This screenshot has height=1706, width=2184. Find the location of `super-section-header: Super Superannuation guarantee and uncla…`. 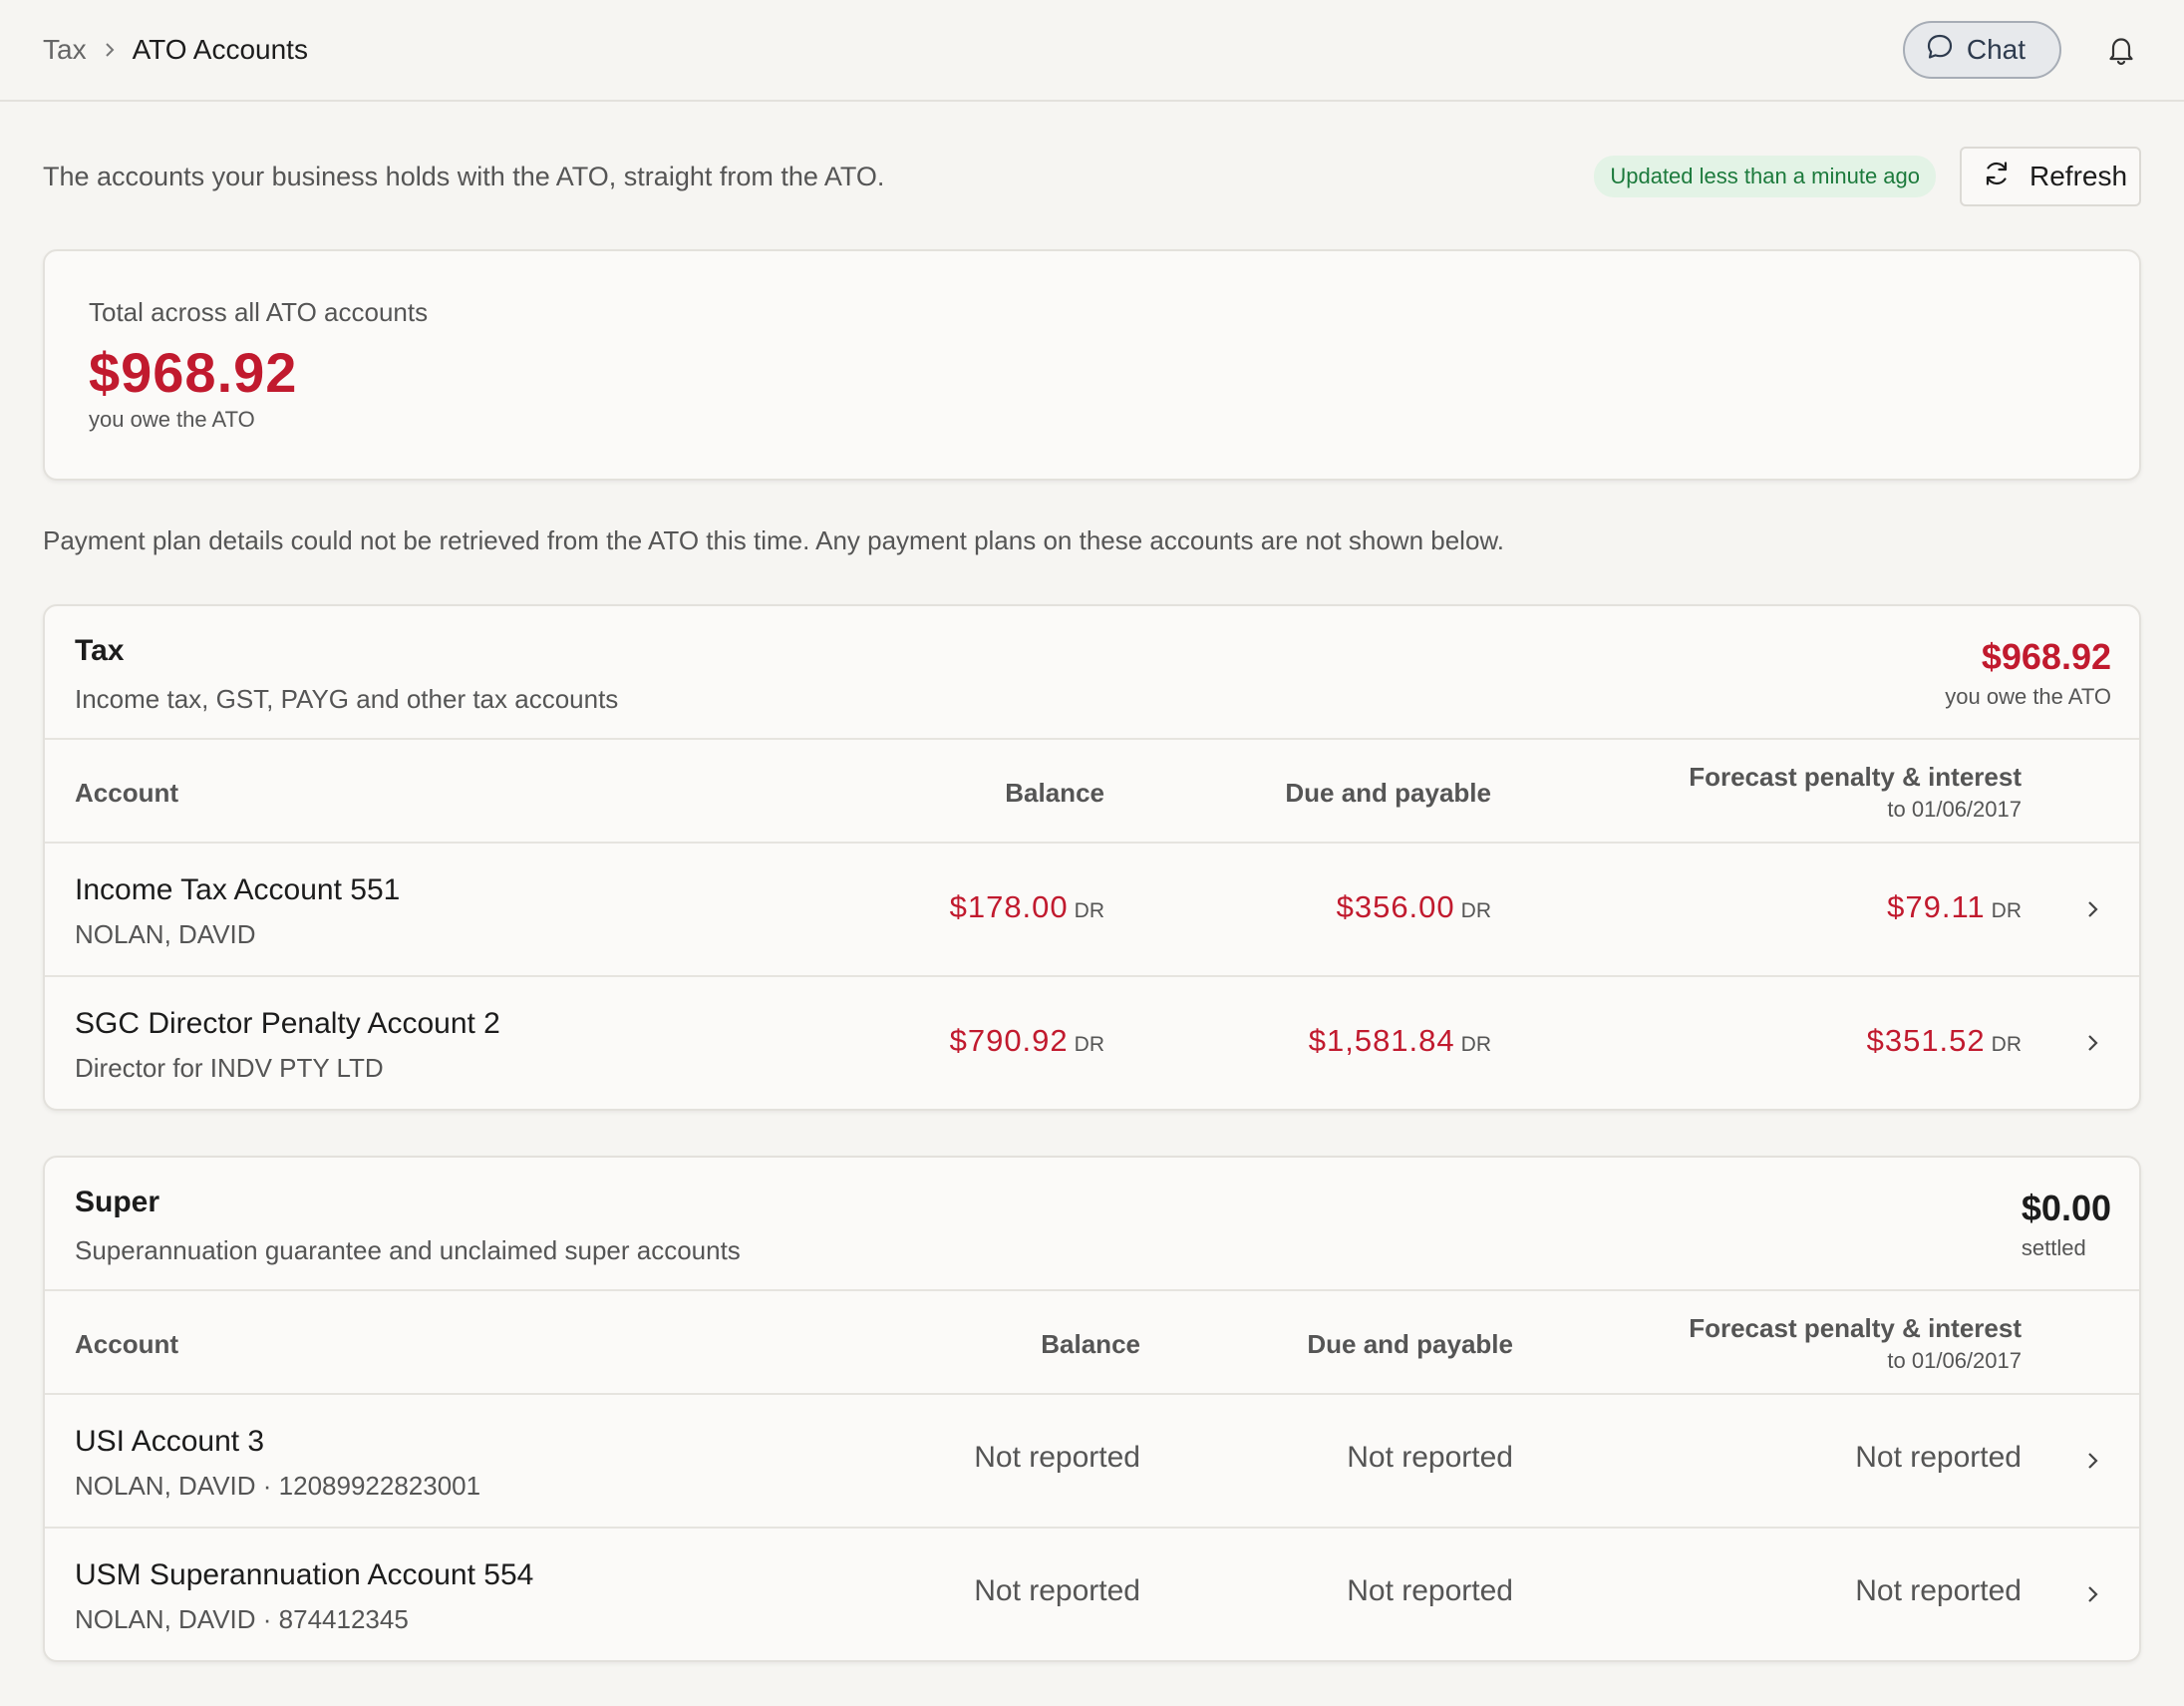

super-section-header: Super Superannuation guarantee and uncla… is located at coordinates (1092, 1225).